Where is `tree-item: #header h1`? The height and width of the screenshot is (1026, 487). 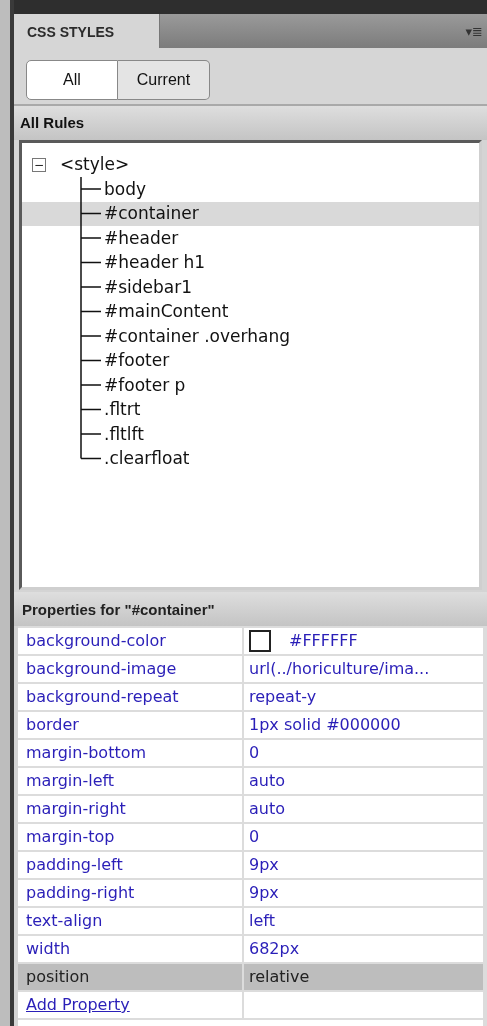
tree-item: #header h1 is located at coordinates (250, 262).